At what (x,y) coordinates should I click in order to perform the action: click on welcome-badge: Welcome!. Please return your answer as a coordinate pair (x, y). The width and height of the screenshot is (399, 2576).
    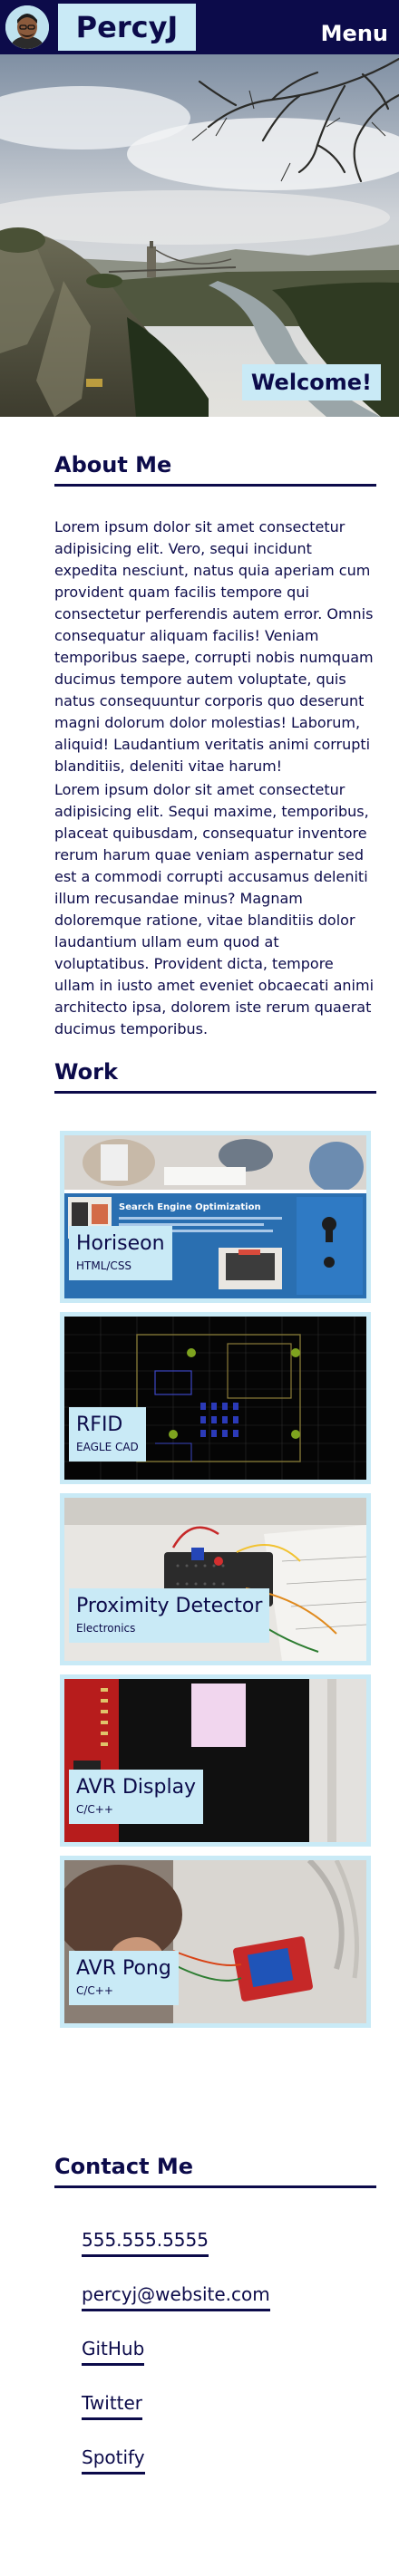
    Looking at the image, I should click on (311, 382).